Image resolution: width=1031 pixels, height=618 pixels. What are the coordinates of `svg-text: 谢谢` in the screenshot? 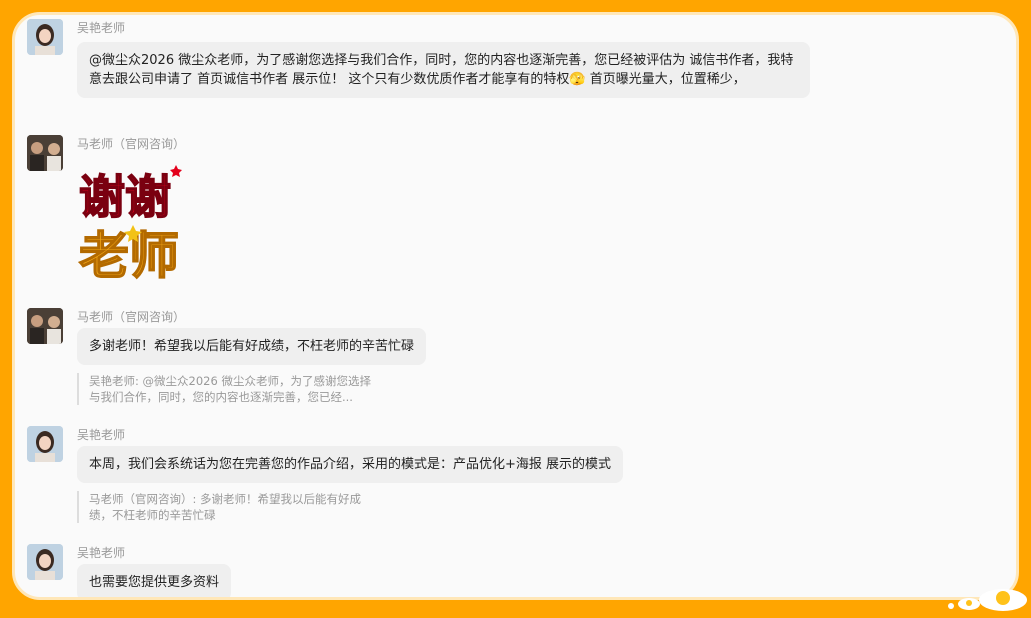 It's located at (125, 197).